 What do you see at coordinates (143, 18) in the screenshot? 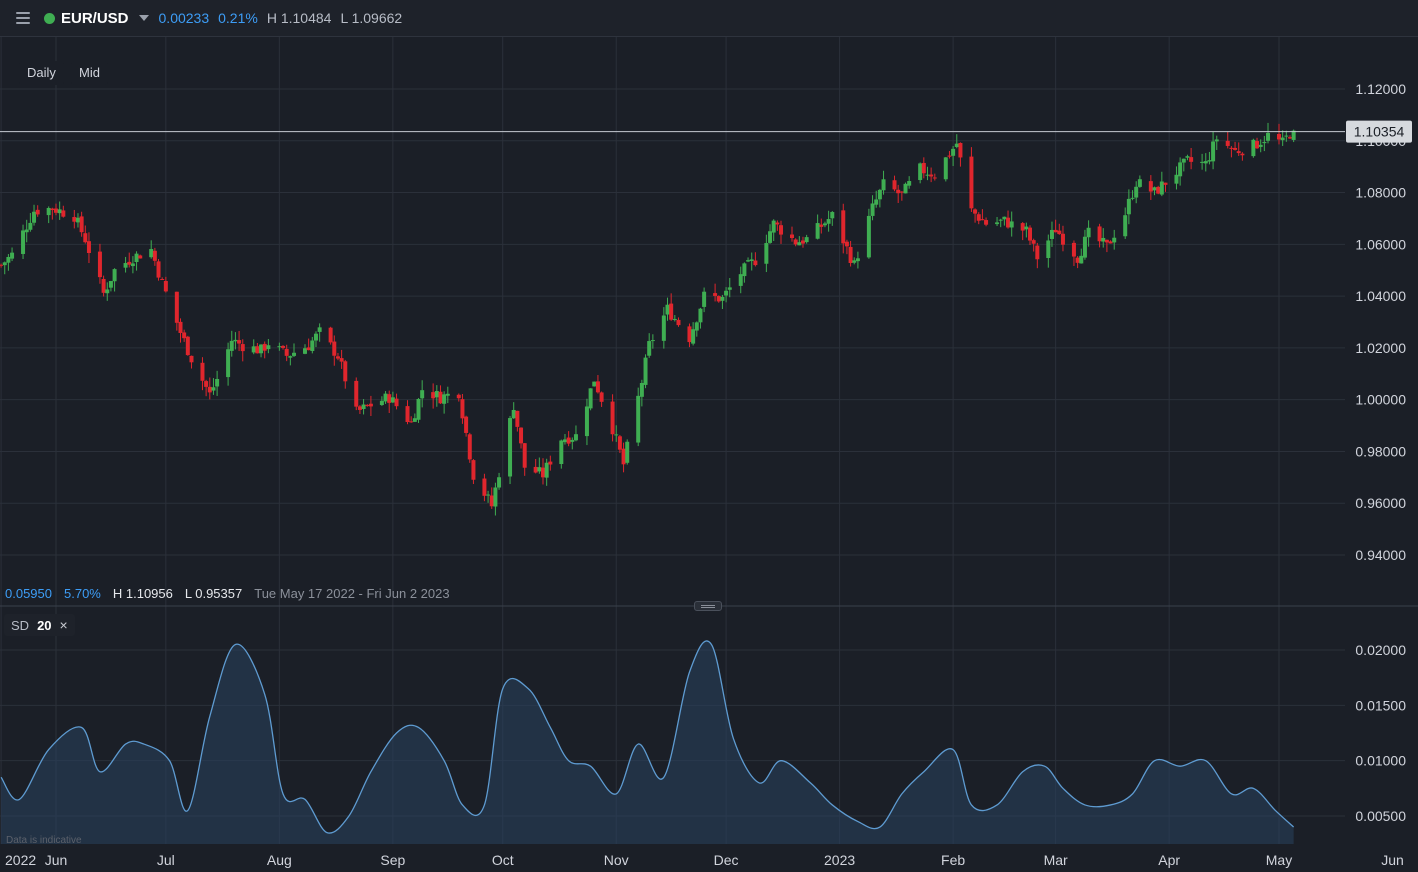
I see `caret-down-icon` at bounding box center [143, 18].